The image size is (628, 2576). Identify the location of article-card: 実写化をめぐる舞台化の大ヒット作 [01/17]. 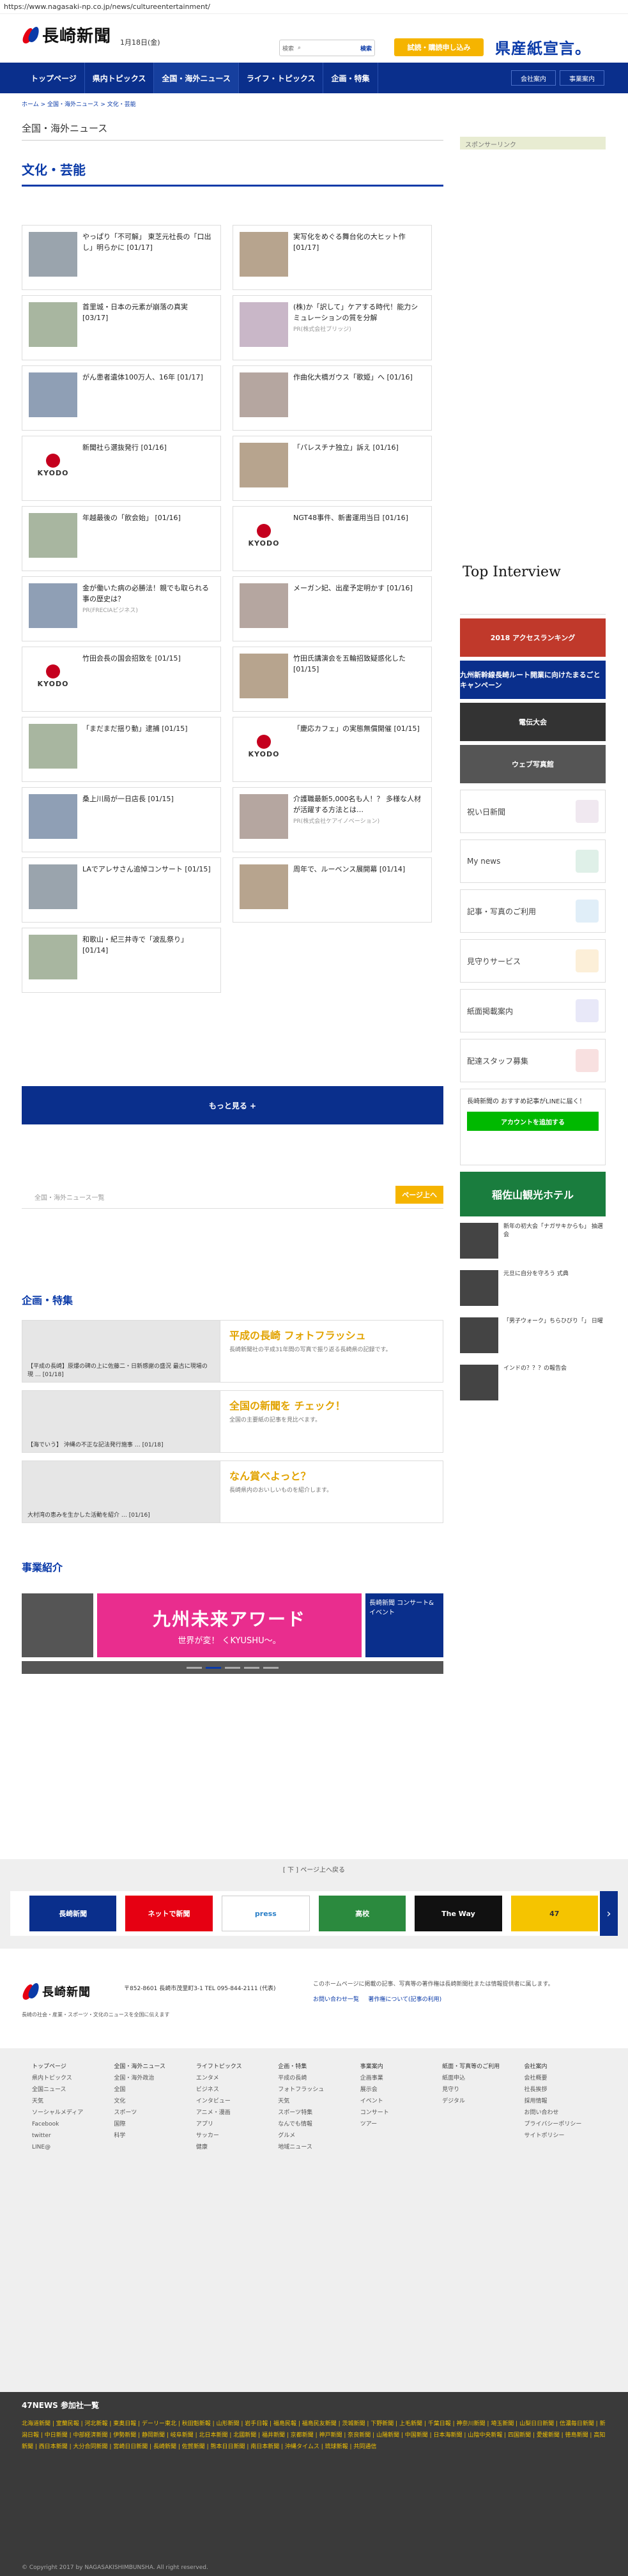
(332, 257).